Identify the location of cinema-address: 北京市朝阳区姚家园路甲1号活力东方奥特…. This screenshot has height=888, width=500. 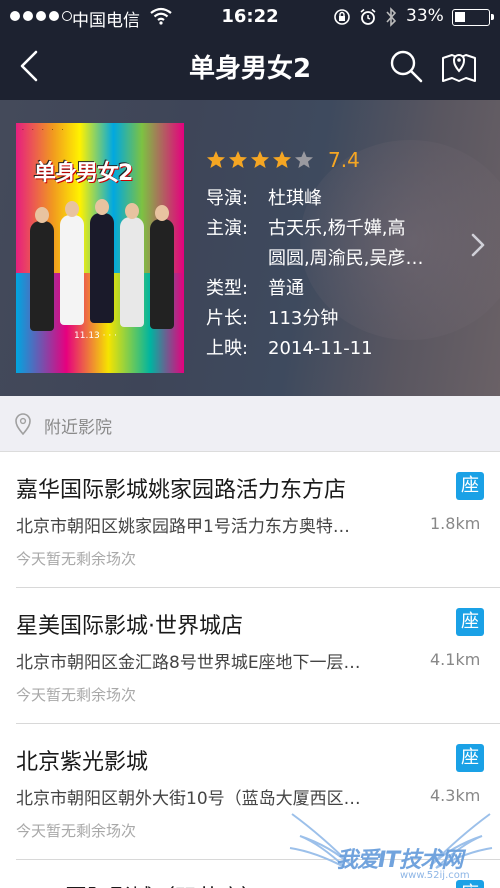
(183, 527).